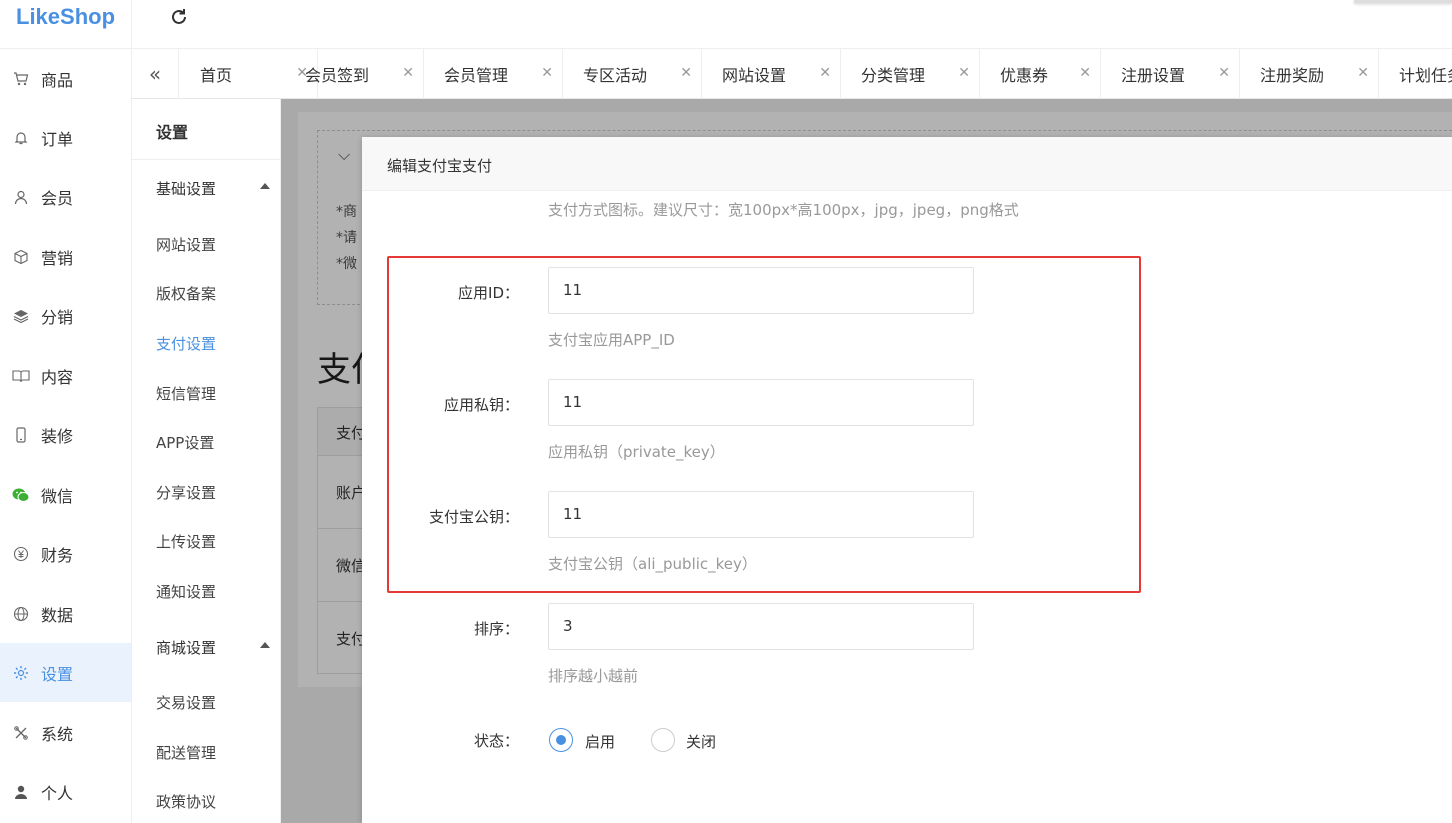 This screenshot has width=1452, height=823. What do you see at coordinates (57, 80) in the screenshot?
I see `nav-label: 商品` at bounding box center [57, 80].